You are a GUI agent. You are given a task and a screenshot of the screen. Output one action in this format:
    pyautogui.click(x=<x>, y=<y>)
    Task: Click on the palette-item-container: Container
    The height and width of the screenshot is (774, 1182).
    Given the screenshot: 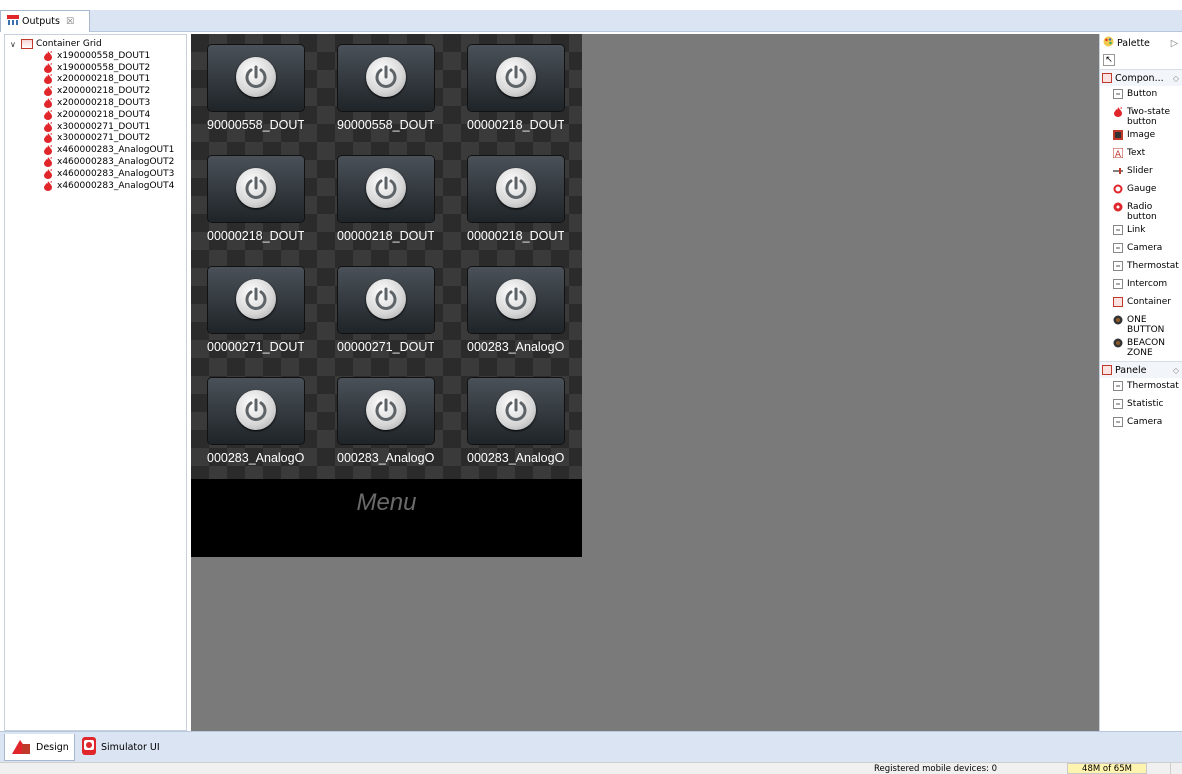 What is the action you would take?
    pyautogui.click(x=1141, y=303)
    